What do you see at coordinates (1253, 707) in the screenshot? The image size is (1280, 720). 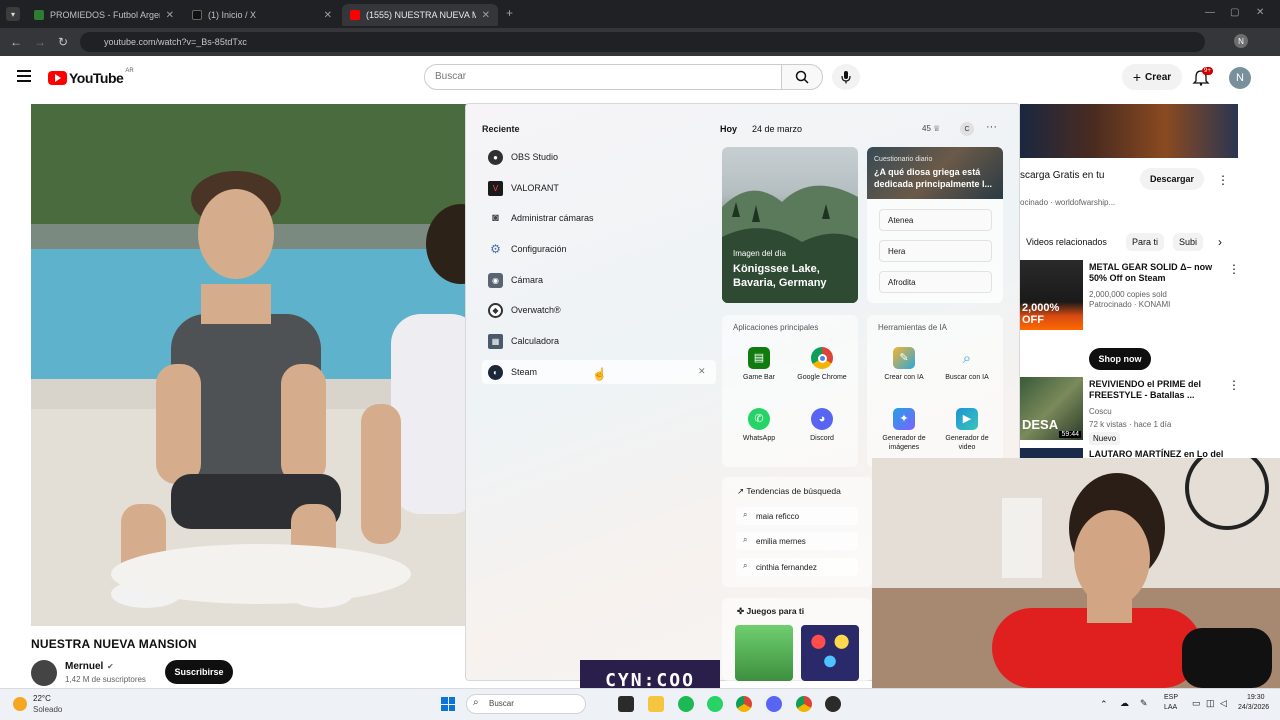 I see `tray-date: 24/3/2026` at bounding box center [1253, 707].